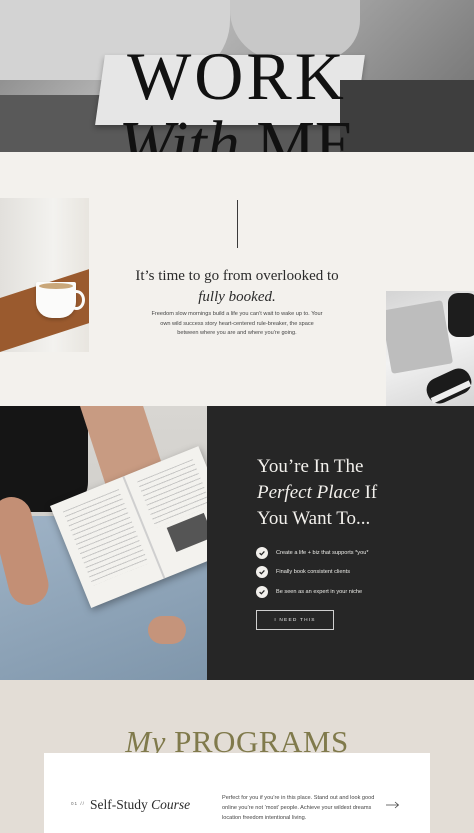  Describe the element at coordinates (237, 224) in the screenshot. I see `divider-line` at that location.